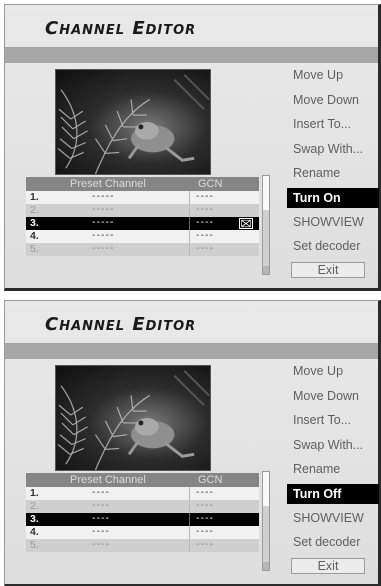 The width and height of the screenshot is (381, 586). What do you see at coordinates (333, 197) in the screenshot?
I see `turn-on-button: Turn On` at bounding box center [333, 197].